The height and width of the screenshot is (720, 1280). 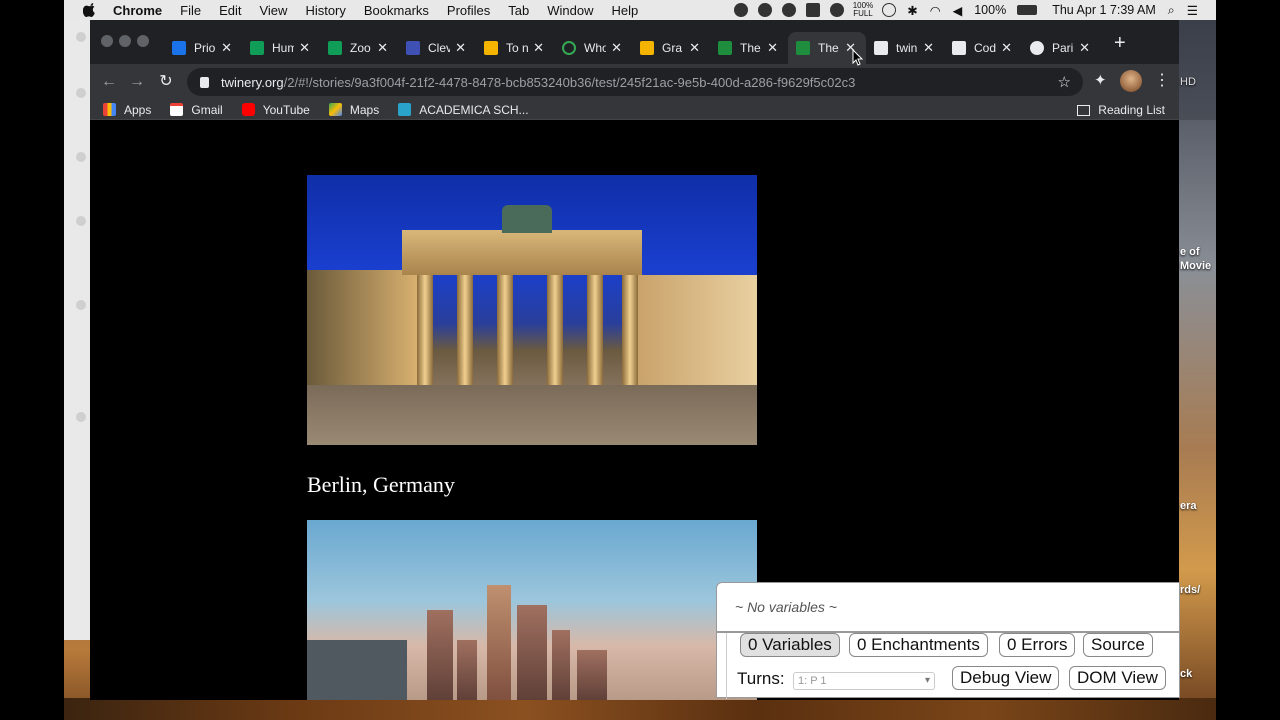 What do you see at coordinates (203, 48) in the screenshot?
I see `tab-prio: Prio ✕` at bounding box center [203, 48].